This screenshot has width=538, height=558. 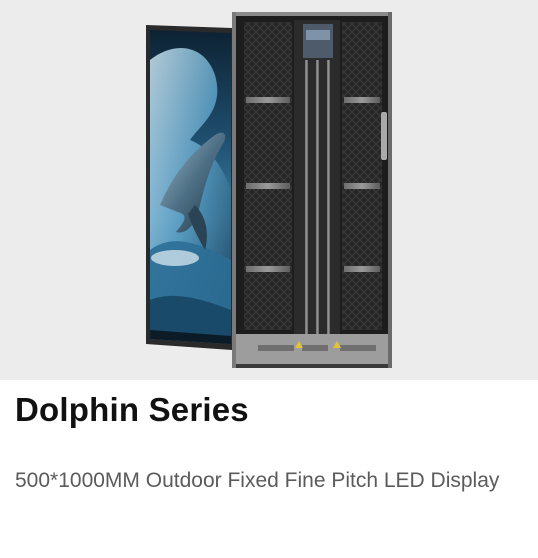 What do you see at coordinates (132, 410) in the screenshot?
I see `product-title: Dolphin Series` at bounding box center [132, 410].